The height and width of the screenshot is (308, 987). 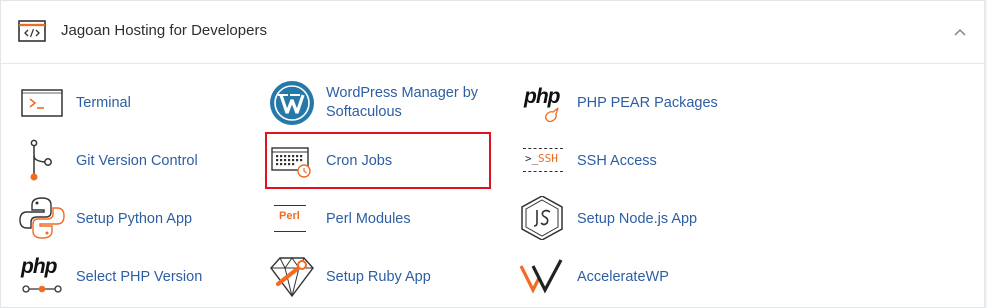 I want to click on git-version-control-item: Git Version Control, so click(x=128, y=160).